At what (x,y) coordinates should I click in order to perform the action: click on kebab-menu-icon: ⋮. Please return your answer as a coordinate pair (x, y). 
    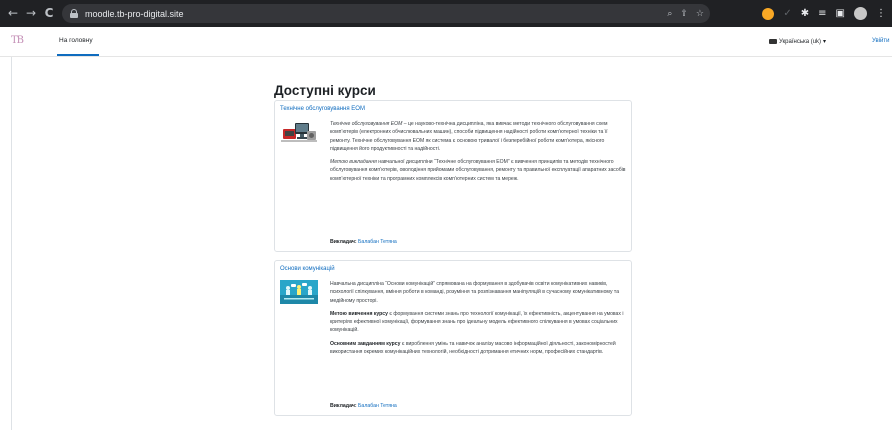
    Looking at the image, I should click on (881, 13).